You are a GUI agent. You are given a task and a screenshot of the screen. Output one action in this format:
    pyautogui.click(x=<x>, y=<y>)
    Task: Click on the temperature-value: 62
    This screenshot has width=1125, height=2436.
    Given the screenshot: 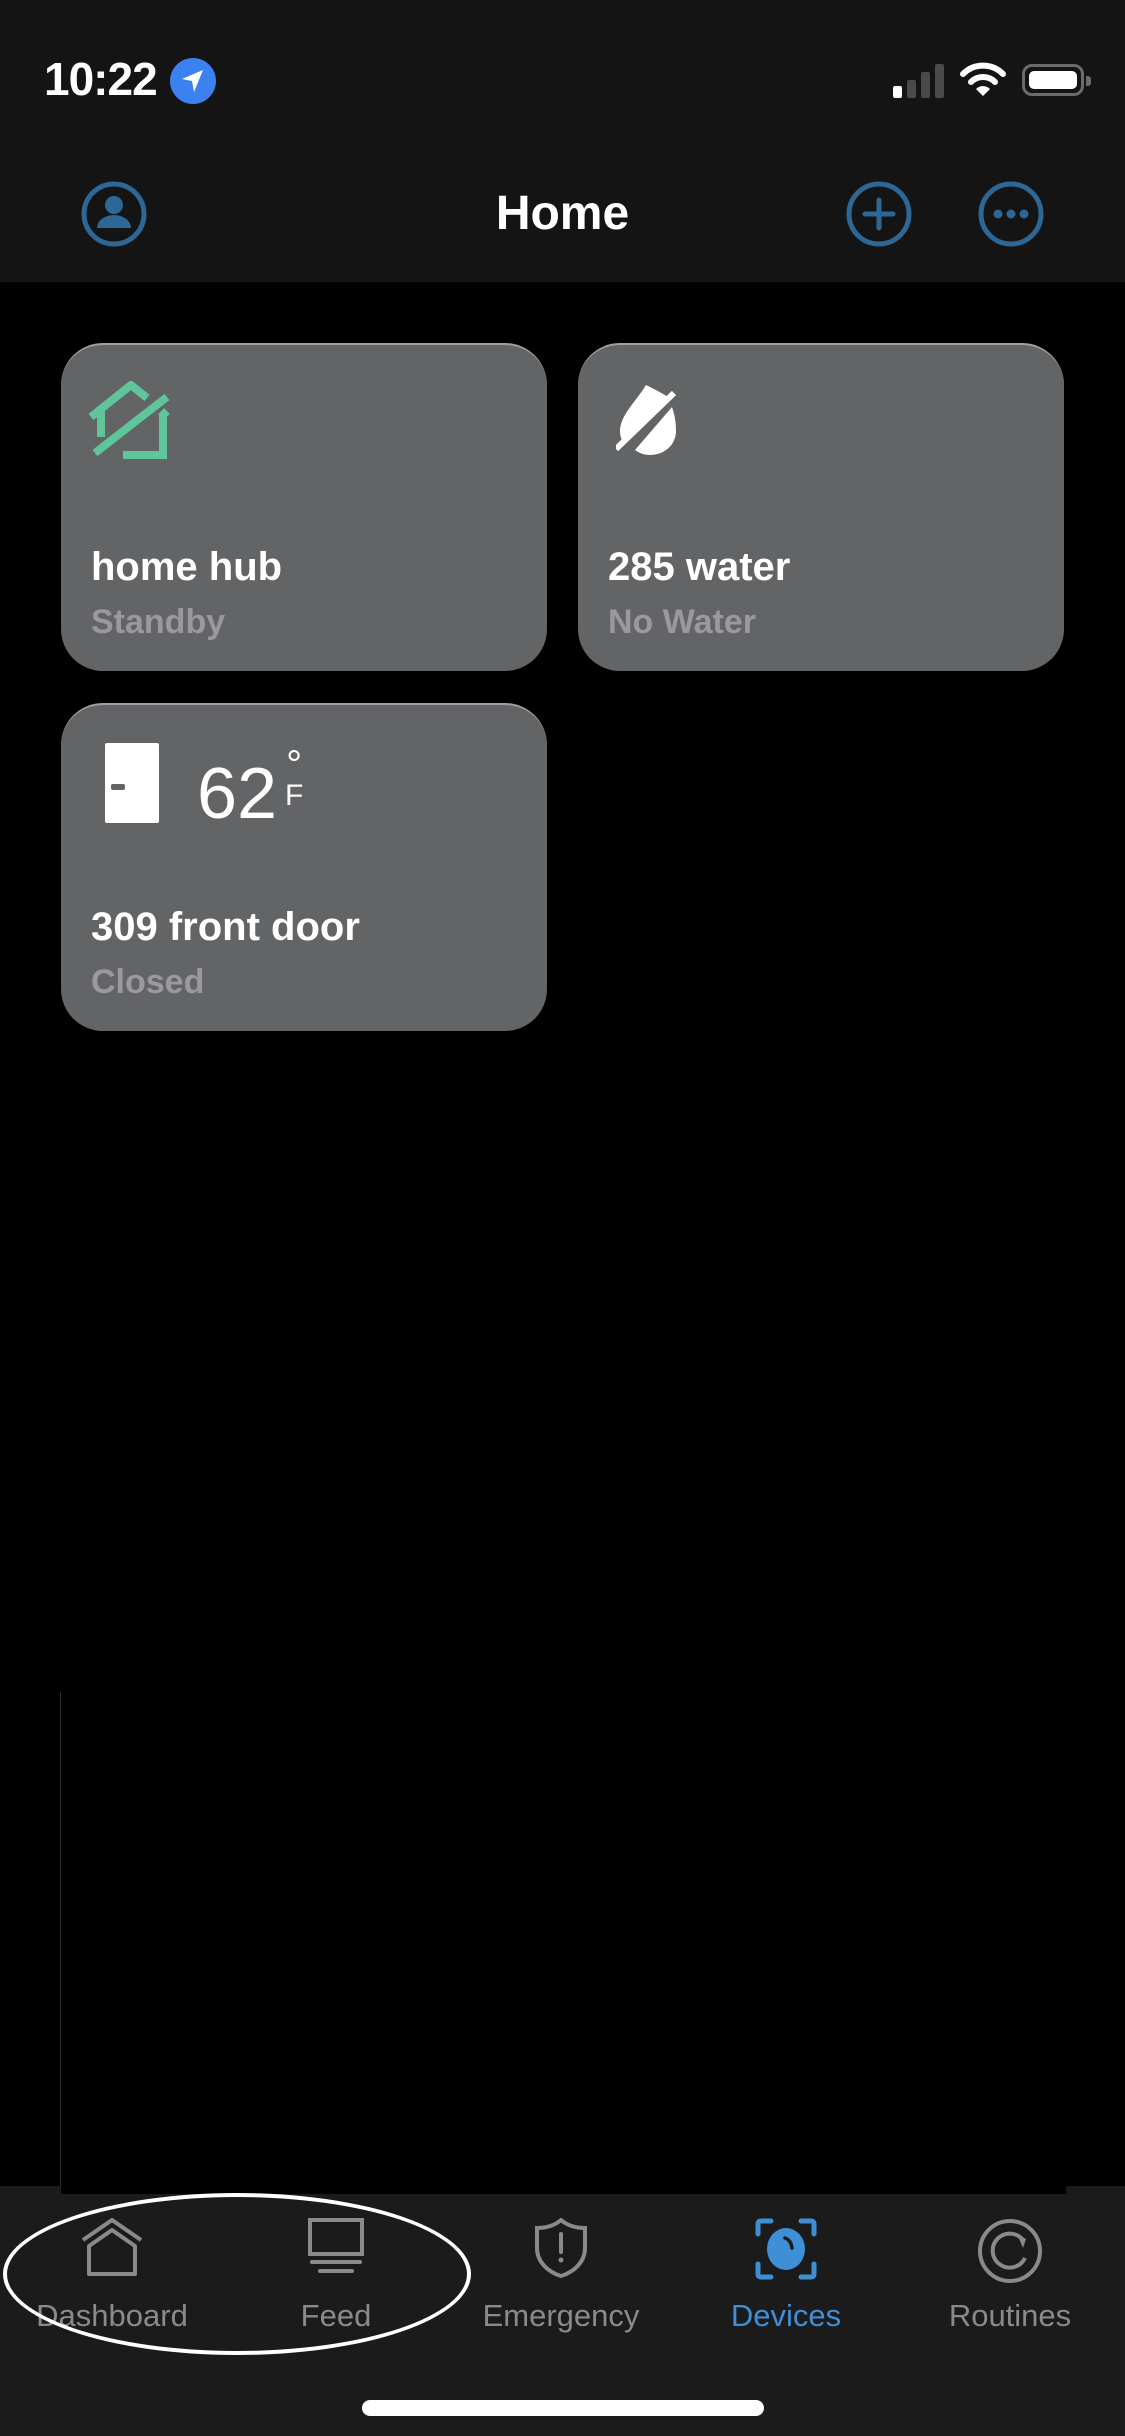 What is the action you would take?
    pyautogui.click(x=237, y=794)
    